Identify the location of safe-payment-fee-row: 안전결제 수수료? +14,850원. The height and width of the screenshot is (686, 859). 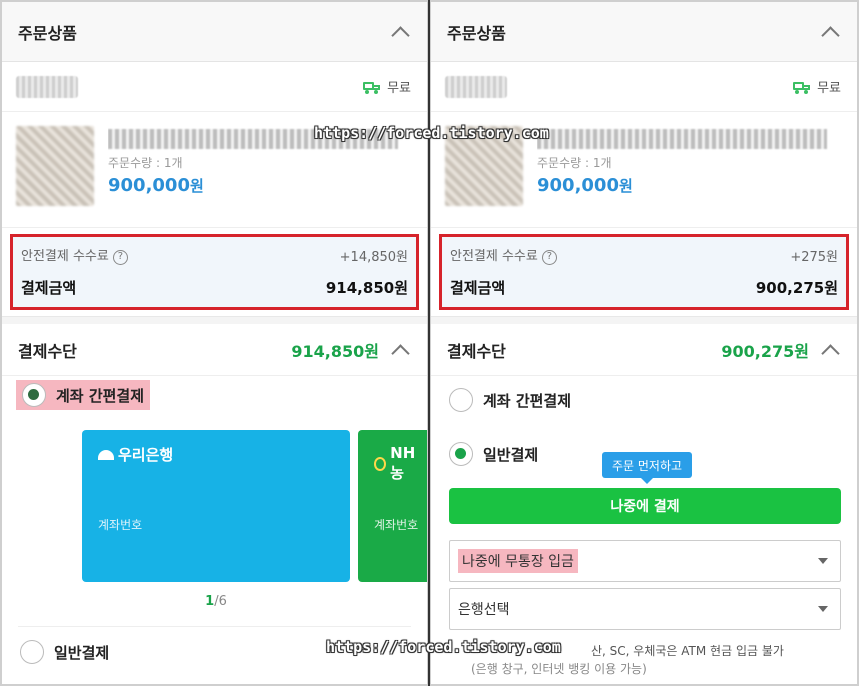
(214, 255).